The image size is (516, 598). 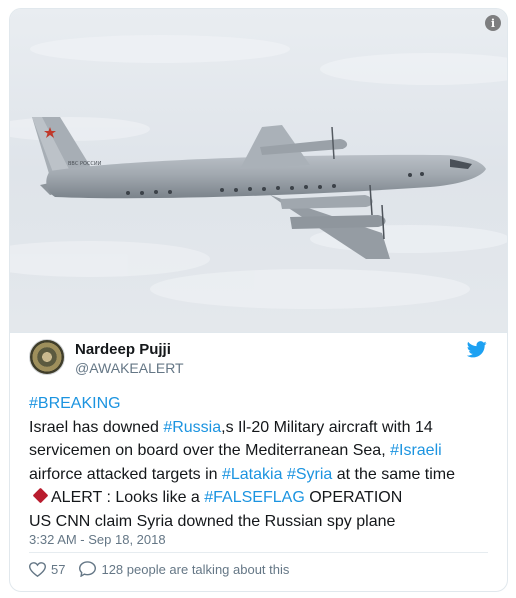 I want to click on tweet-text-segment: airforce attacked targets in, so click(x=125, y=474).